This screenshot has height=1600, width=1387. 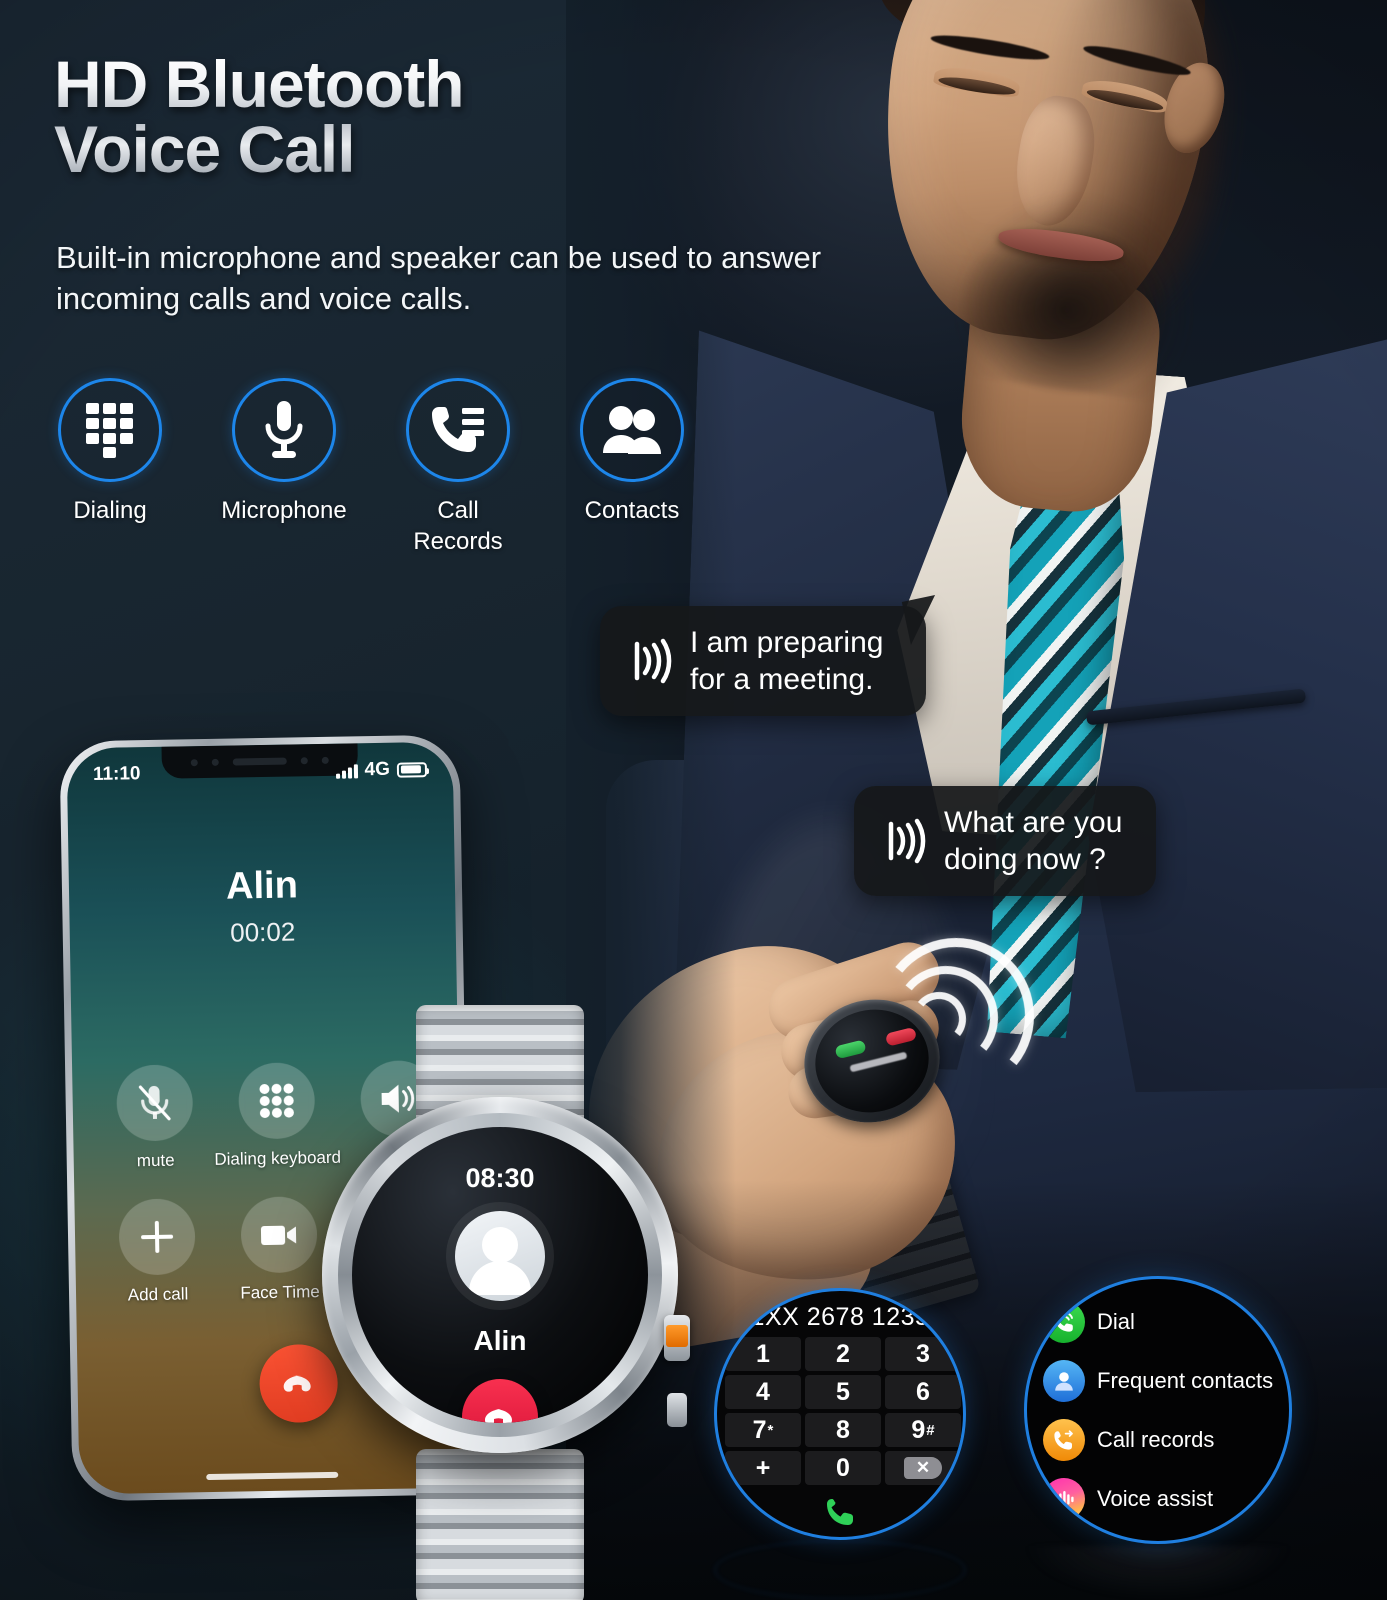 What do you see at coordinates (458, 526) in the screenshot?
I see `feature-label: Call Records` at bounding box center [458, 526].